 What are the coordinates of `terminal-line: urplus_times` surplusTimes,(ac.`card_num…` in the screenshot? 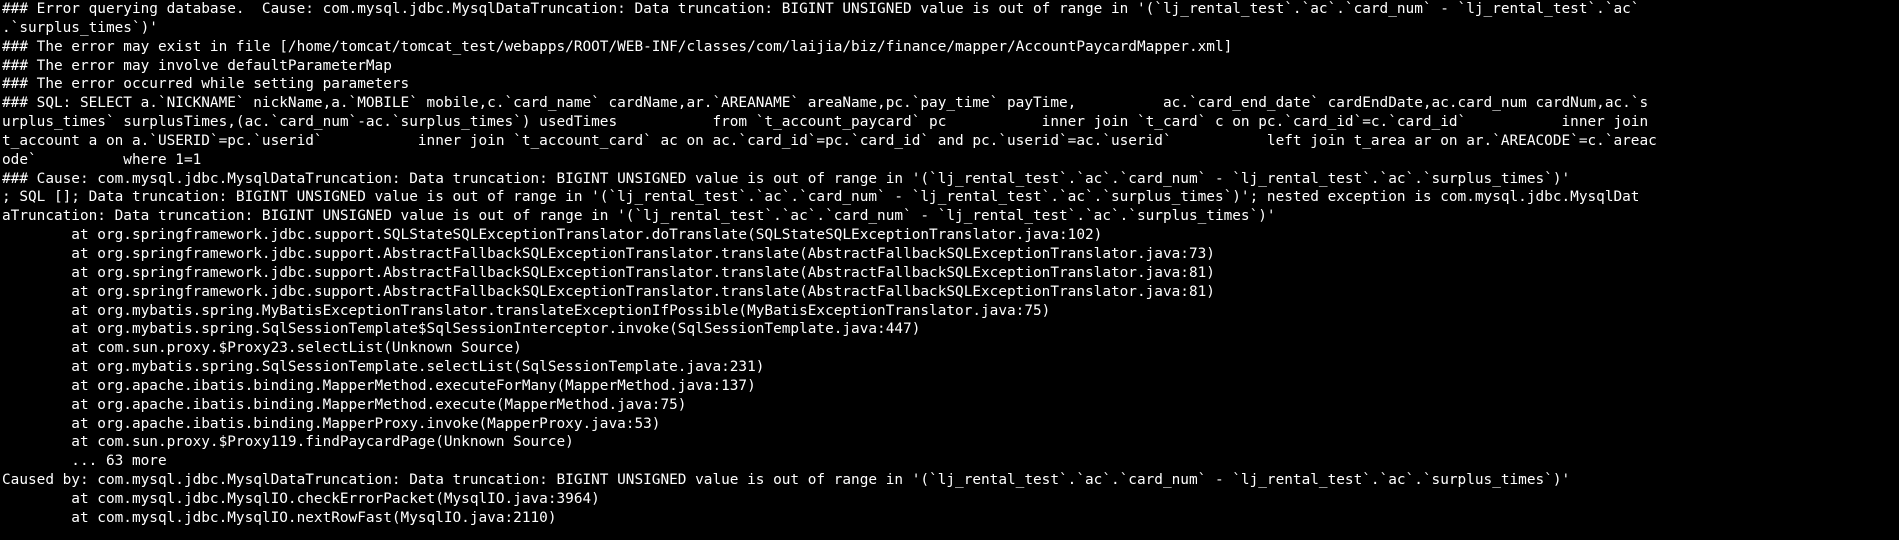 It's located at (825, 122).